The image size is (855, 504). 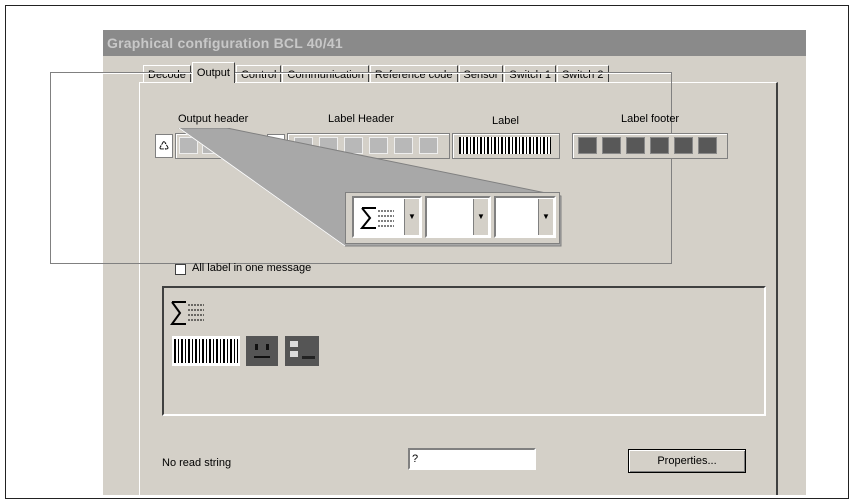 What do you see at coordinates (180, 269) in the screenshot?
I see `all-label-checkbox` at bounding box center [180, 269].